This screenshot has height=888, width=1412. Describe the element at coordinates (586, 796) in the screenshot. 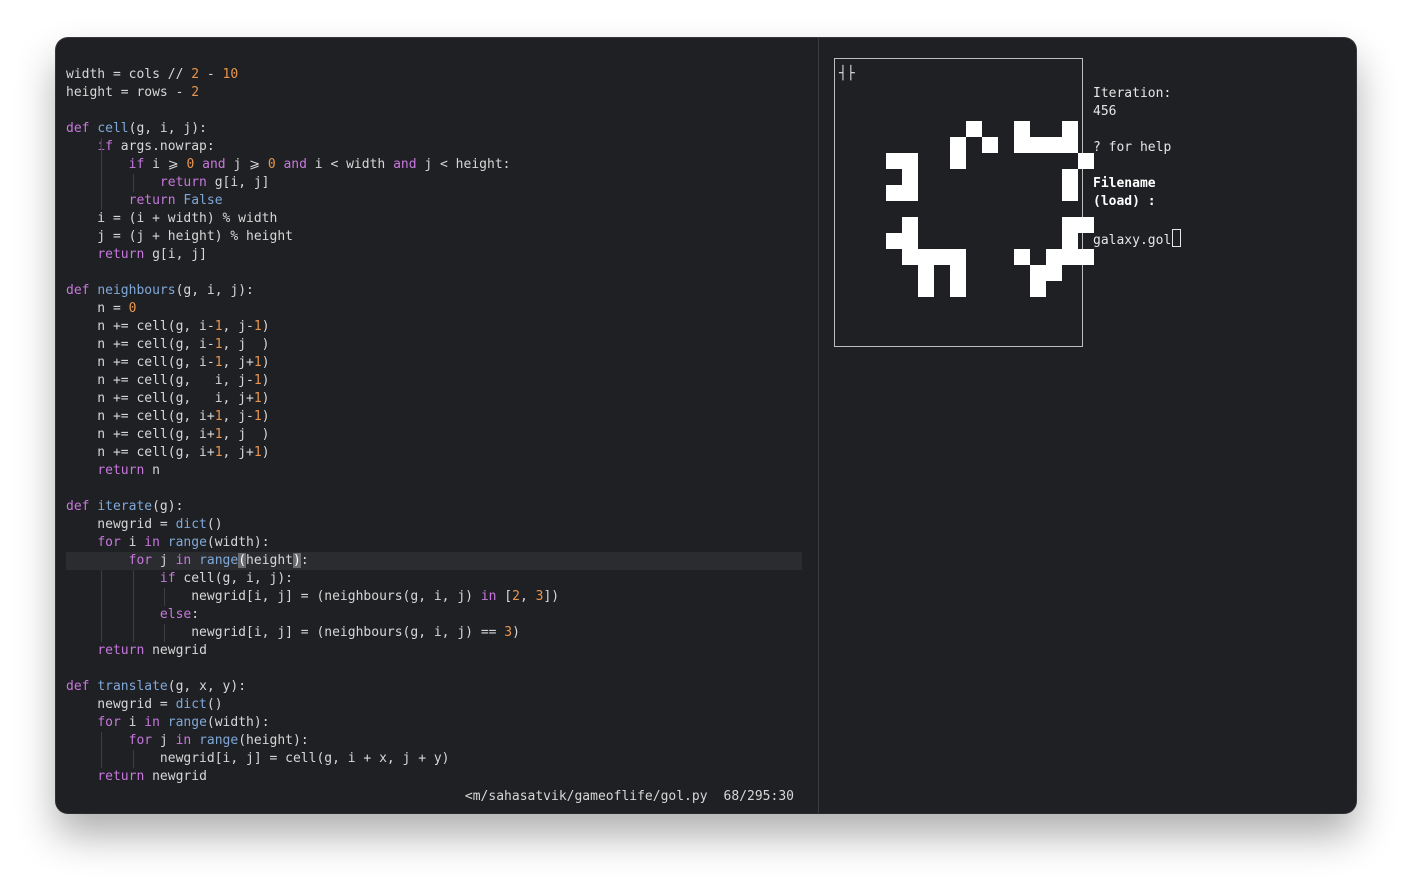

I see `file-path: <m/sahasatvik/gameoflife/gol.py` at that location.